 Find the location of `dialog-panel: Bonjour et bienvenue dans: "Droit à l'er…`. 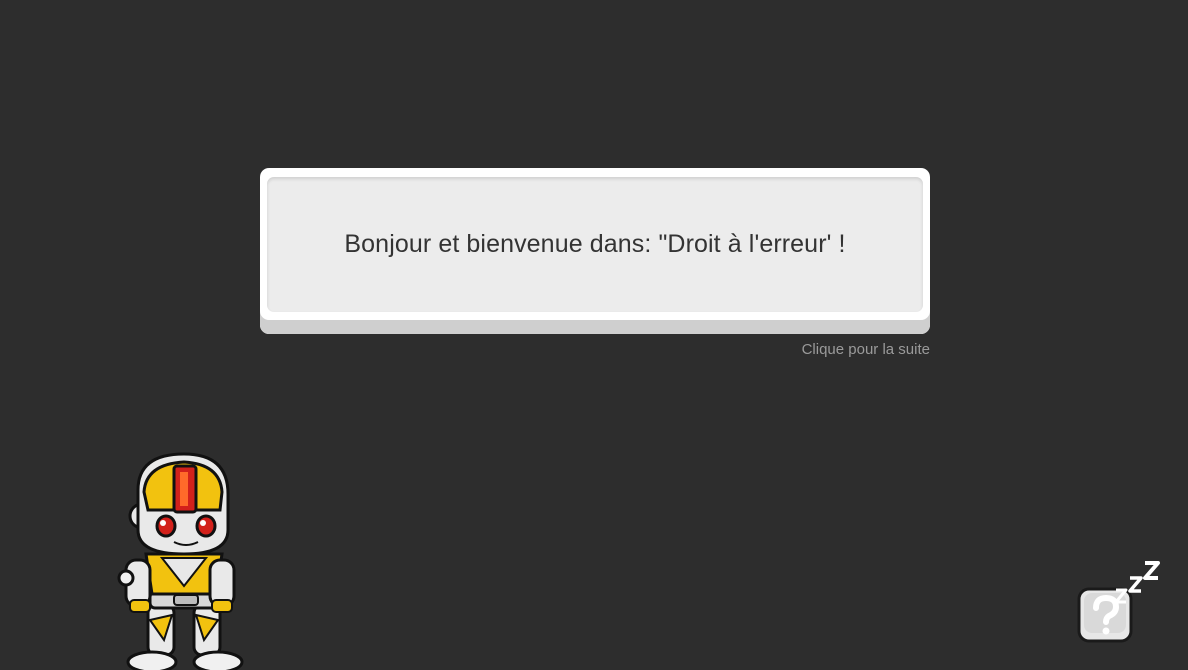

dialog-panel: Bonjour et bienvenue dans: "Droit à l'er… is located at coordinates (595, 244).